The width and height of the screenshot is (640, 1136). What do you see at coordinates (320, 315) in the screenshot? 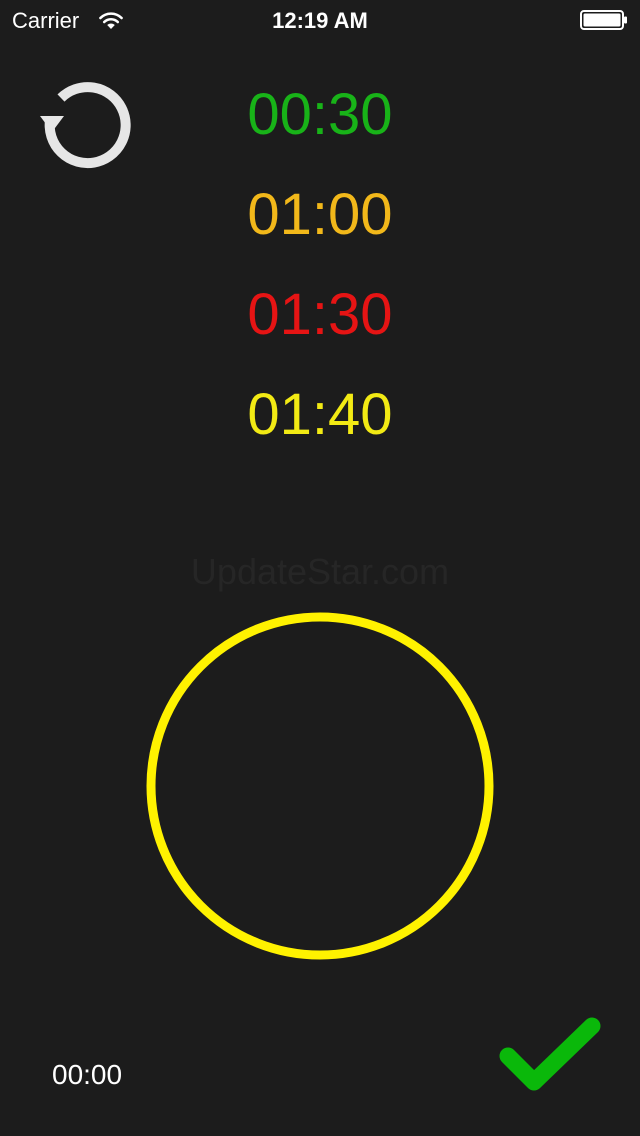
I see `interval-3: 01:30` at bounding box center [320, 315].